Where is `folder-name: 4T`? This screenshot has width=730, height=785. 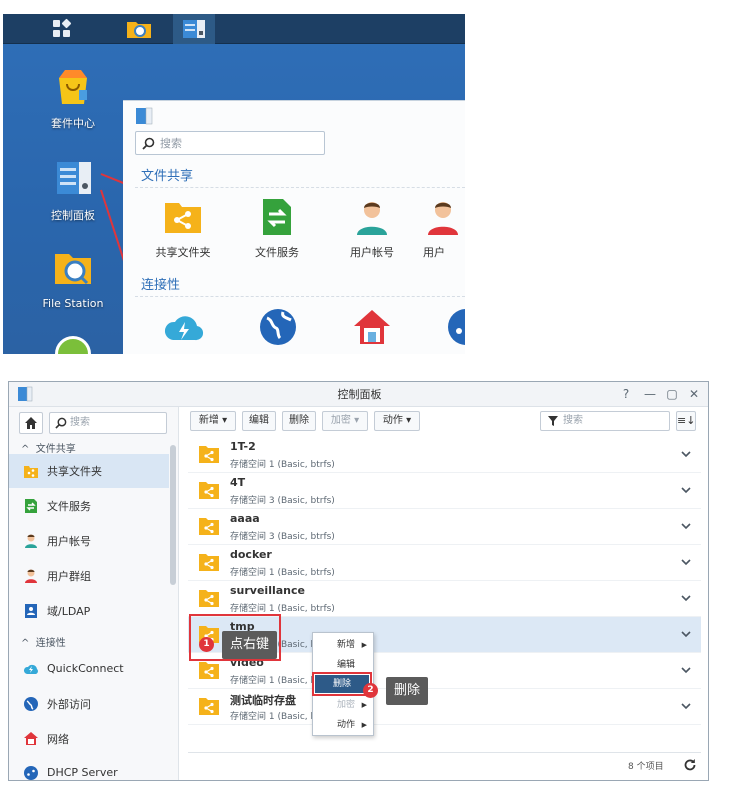
folder-name: 4T is located at coordinates (238, 482).